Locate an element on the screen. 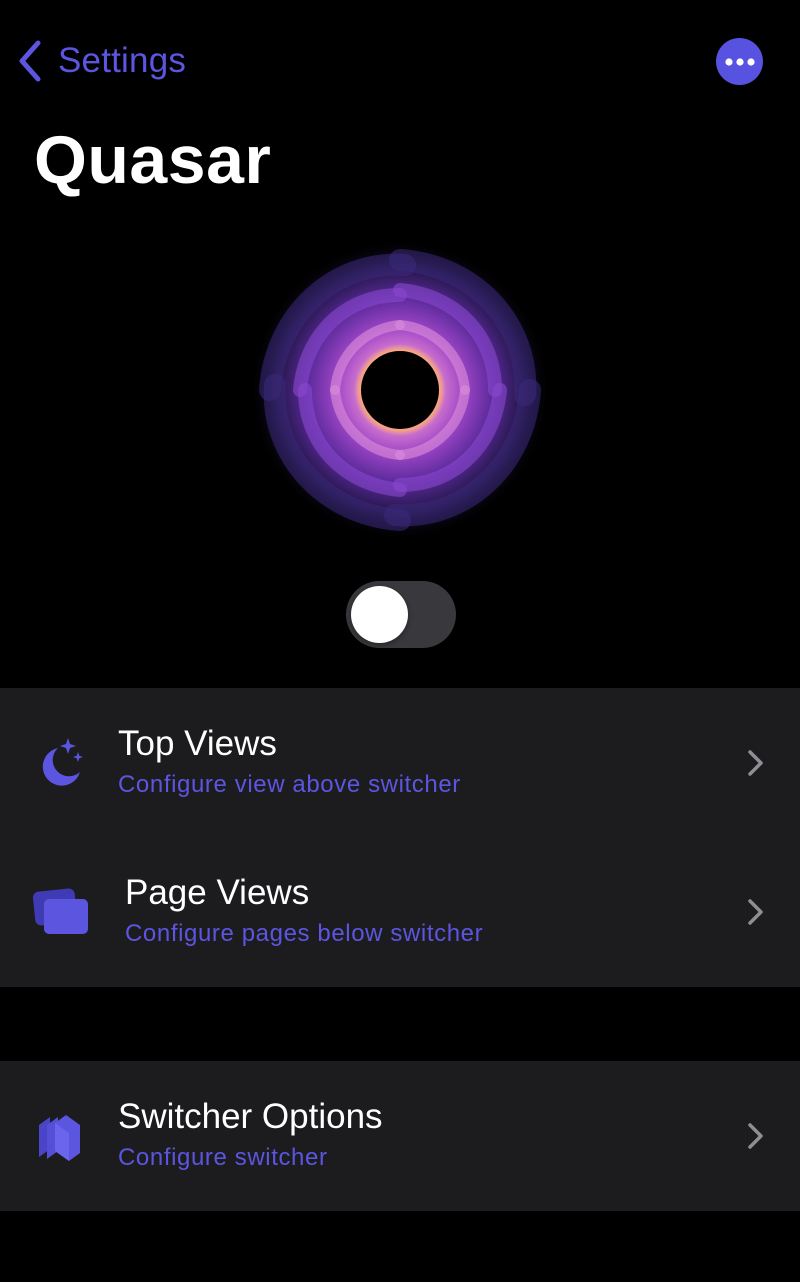  enable-toggle is located at coordinates (401, 614).